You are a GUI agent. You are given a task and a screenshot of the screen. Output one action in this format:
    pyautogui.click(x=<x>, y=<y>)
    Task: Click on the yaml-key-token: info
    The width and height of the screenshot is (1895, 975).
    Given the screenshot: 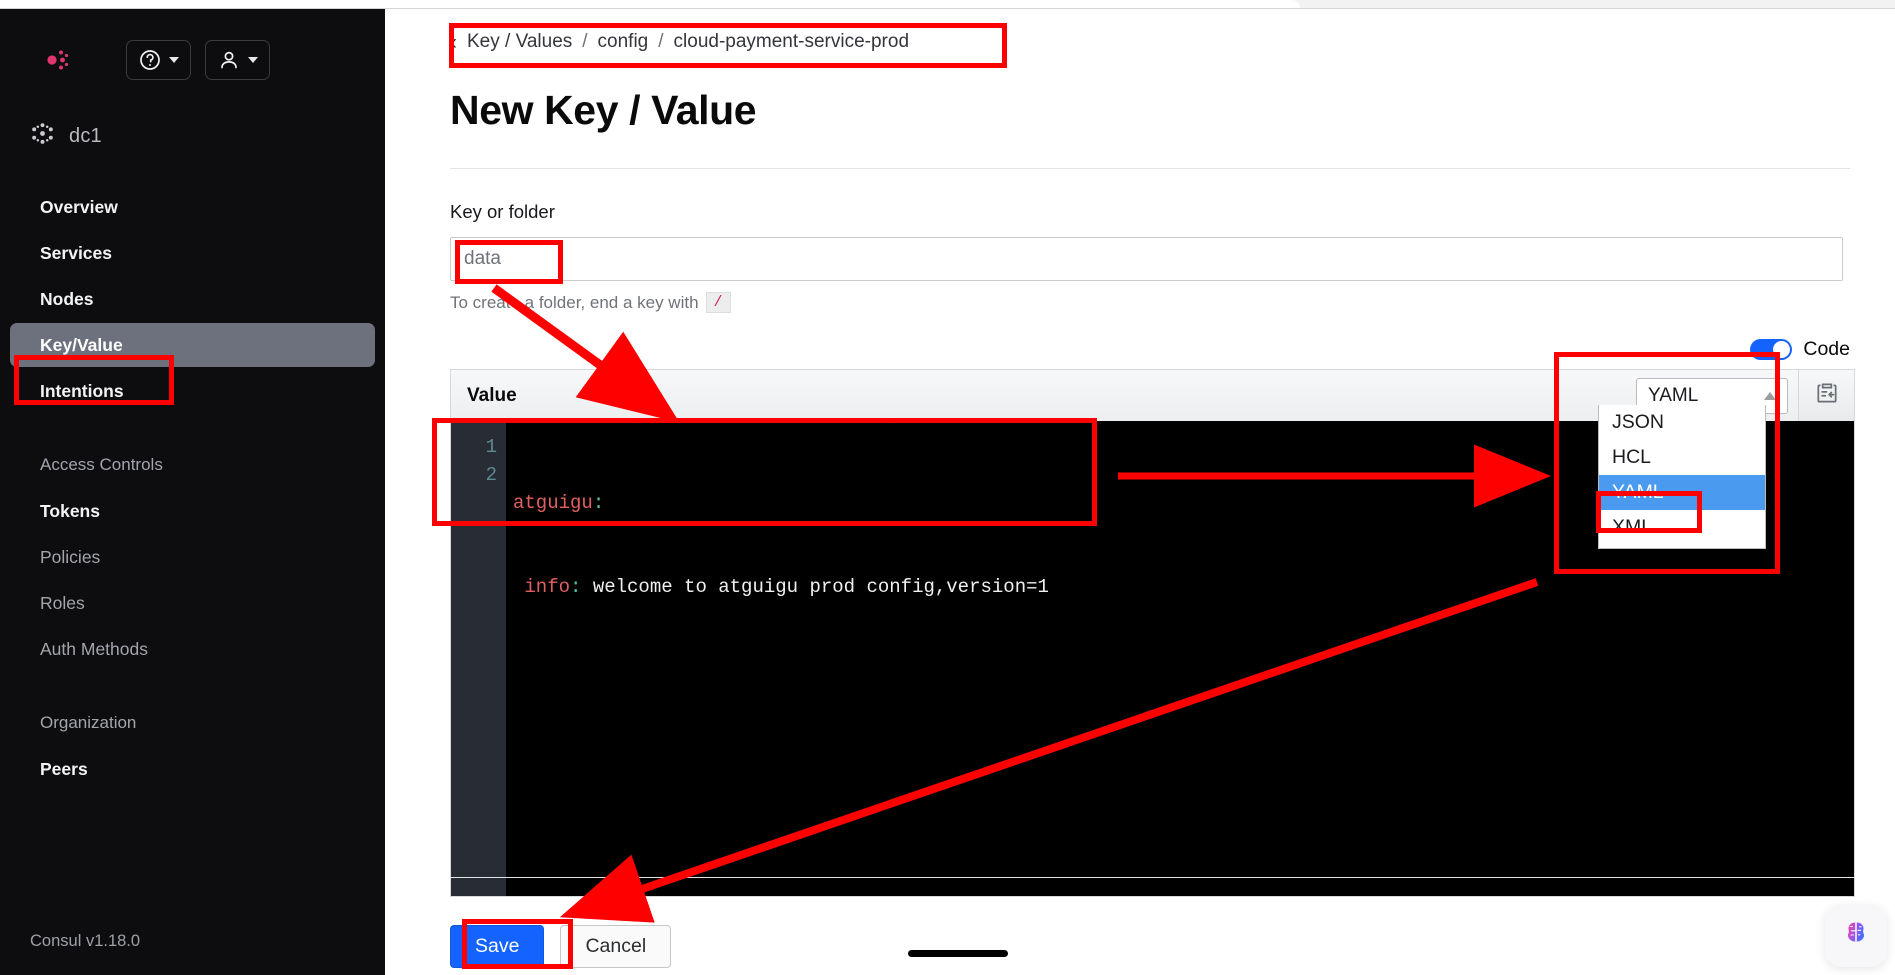 What is the action you would take?
    pyautogui.click(x=547, y=587)
    